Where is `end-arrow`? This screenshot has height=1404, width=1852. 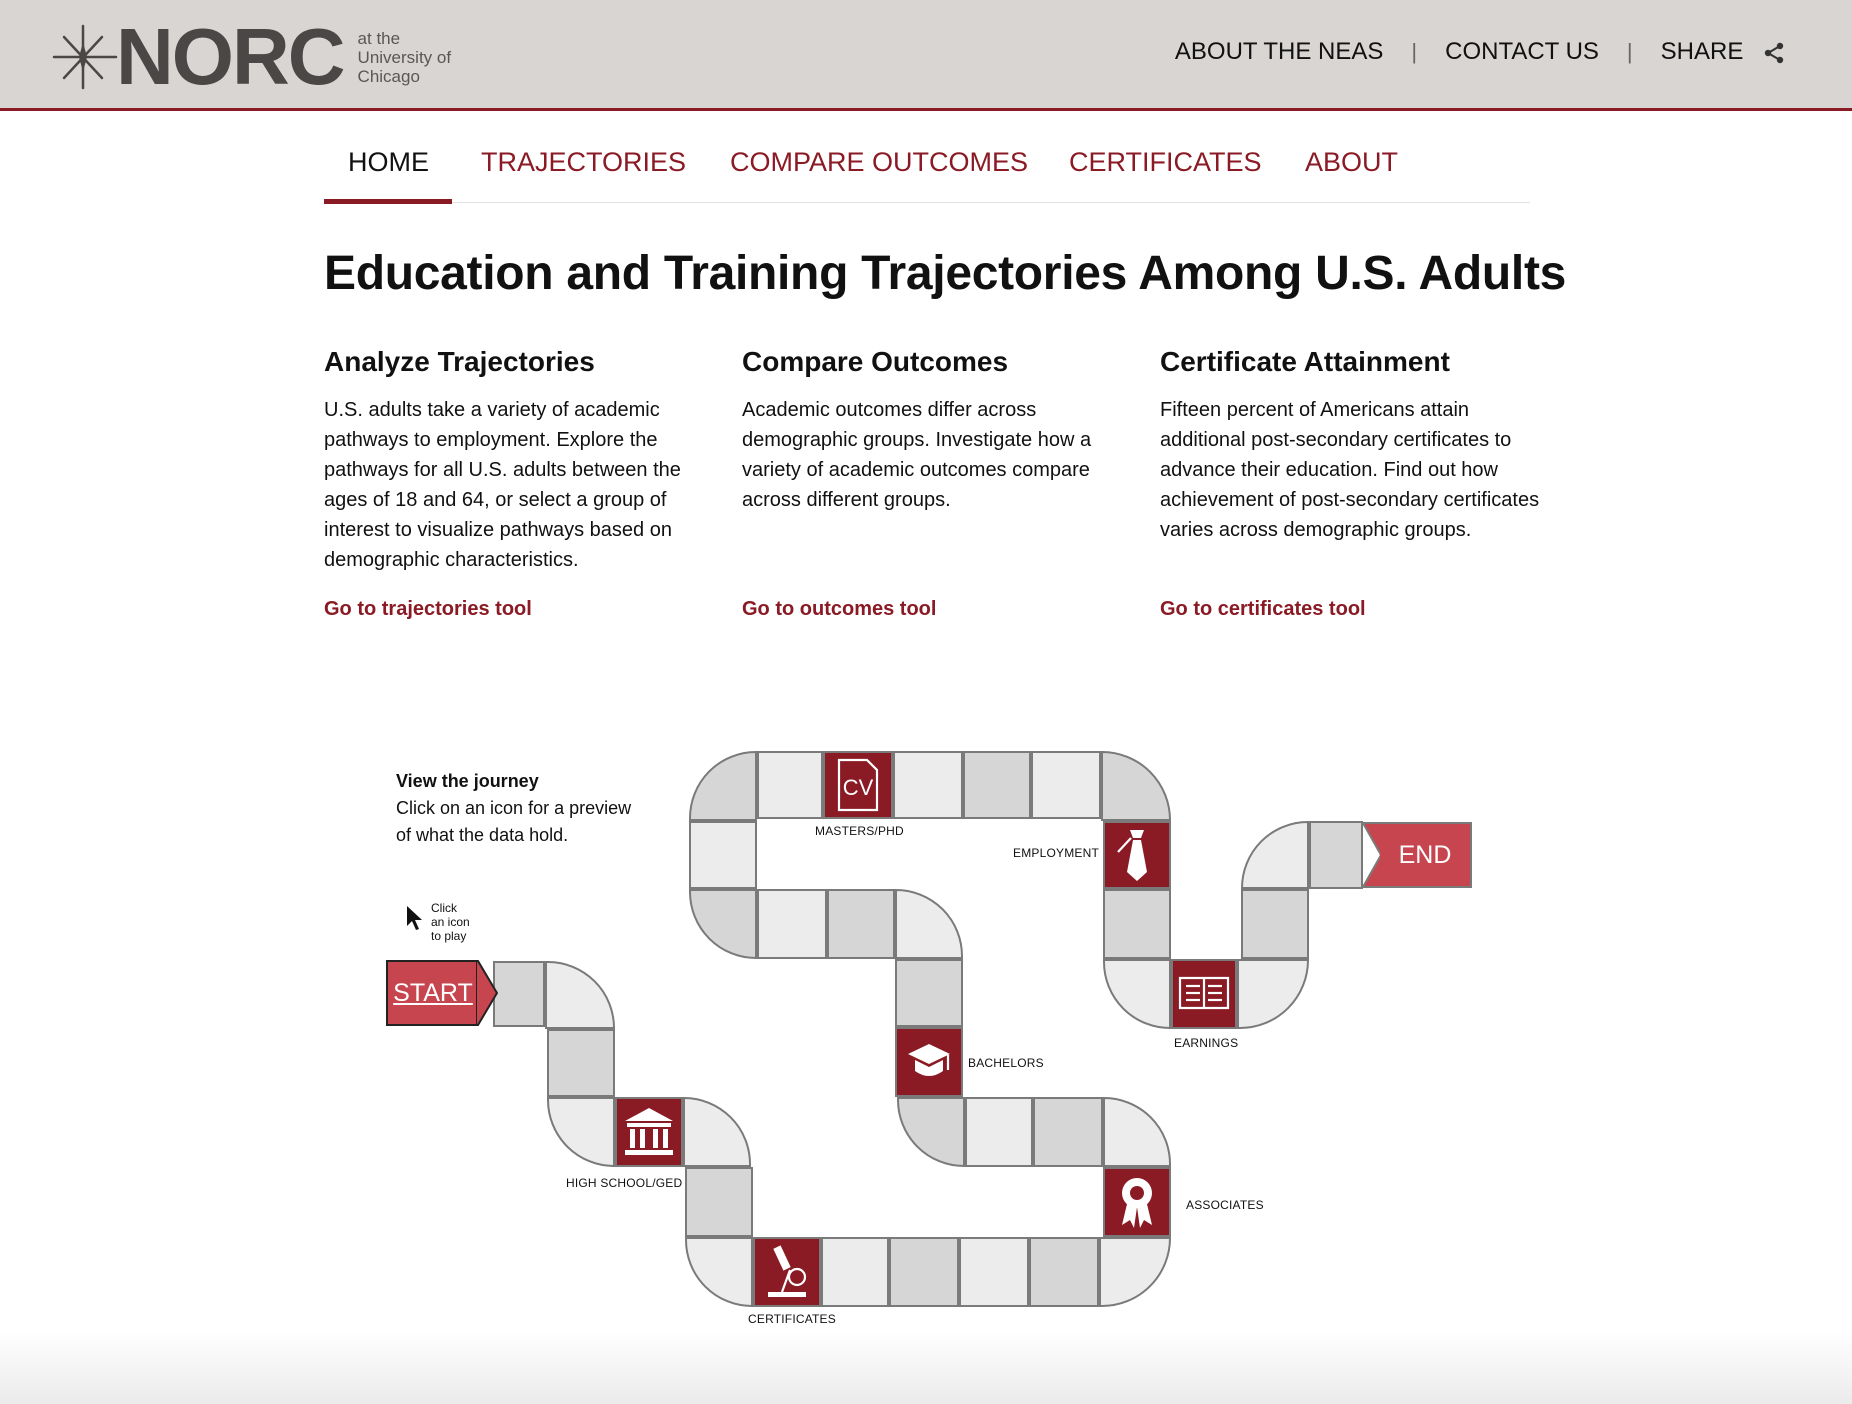
end-arrow is located at coordinates (1372, 855).